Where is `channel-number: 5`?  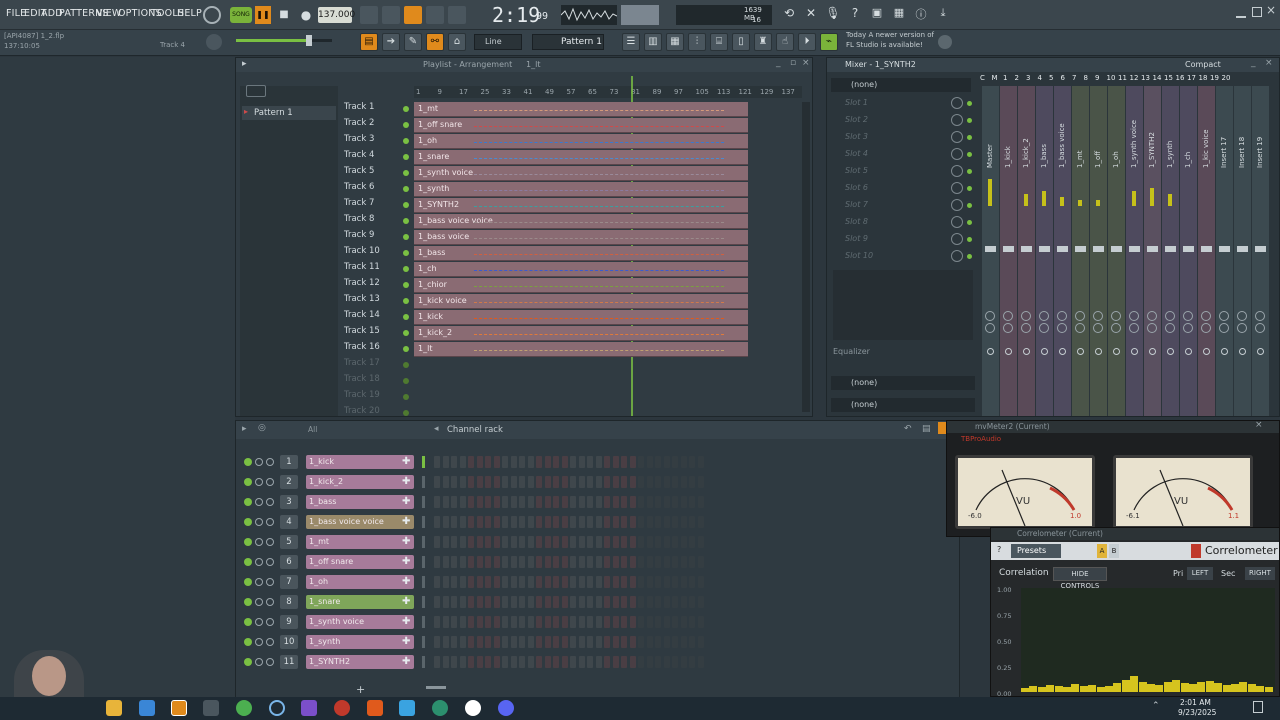
channel-number: 5 is located at coordinates (289, 542).